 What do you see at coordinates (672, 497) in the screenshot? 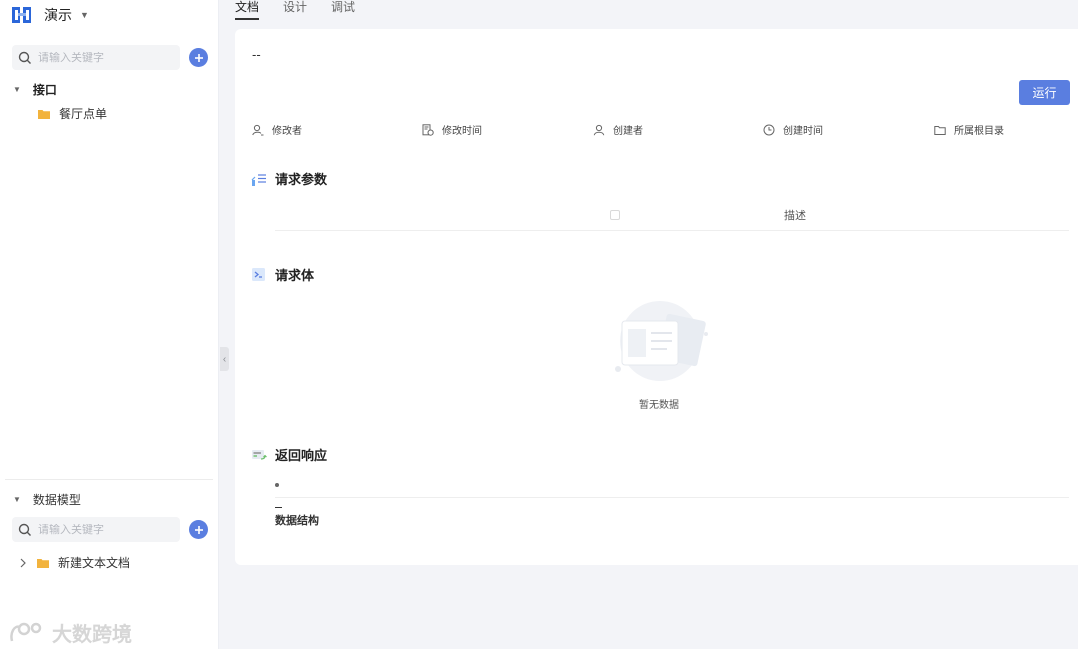
I see `response-divider` at bounding box center [672, 497].